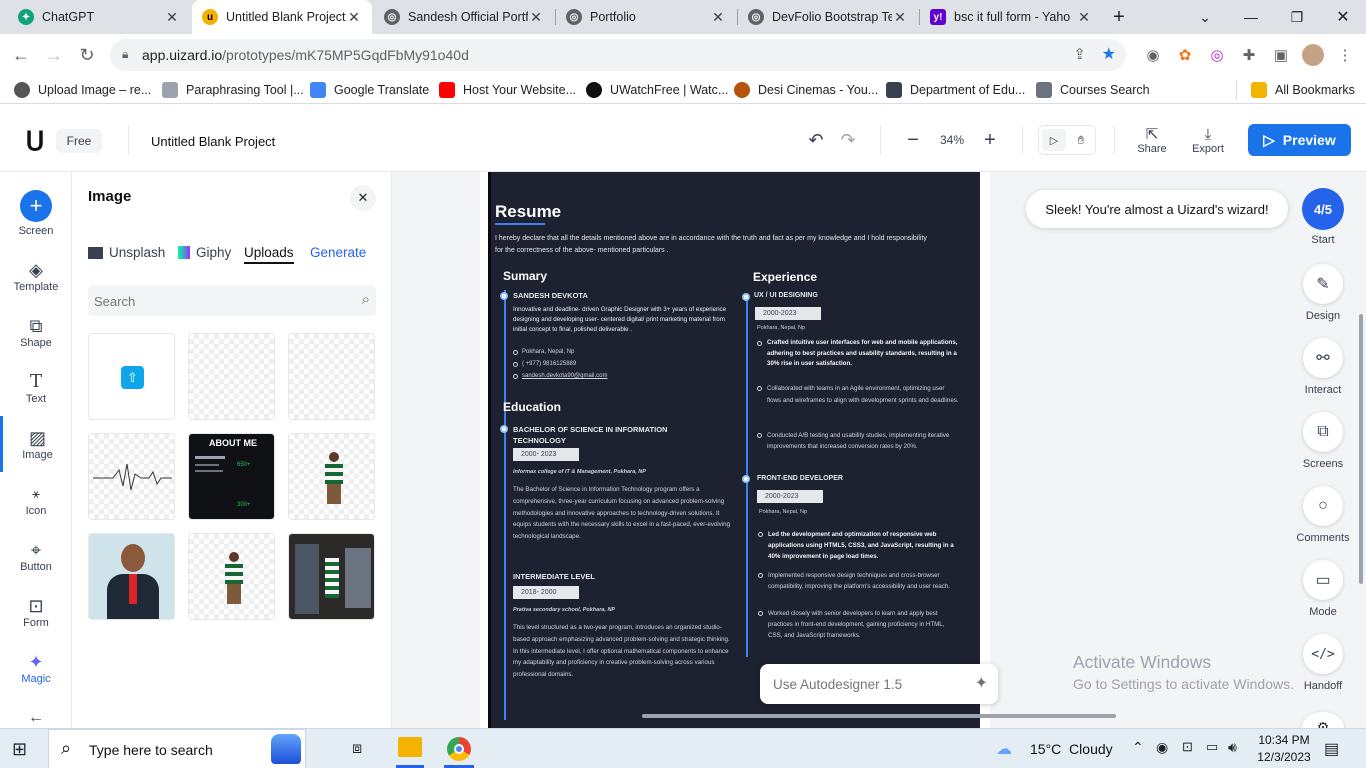 The height and width of the screenshot is (768, 1366). Describe the element at coordinates (1079, 54) in the screenshot. I see `share-page-icon: ⇪` at that location.